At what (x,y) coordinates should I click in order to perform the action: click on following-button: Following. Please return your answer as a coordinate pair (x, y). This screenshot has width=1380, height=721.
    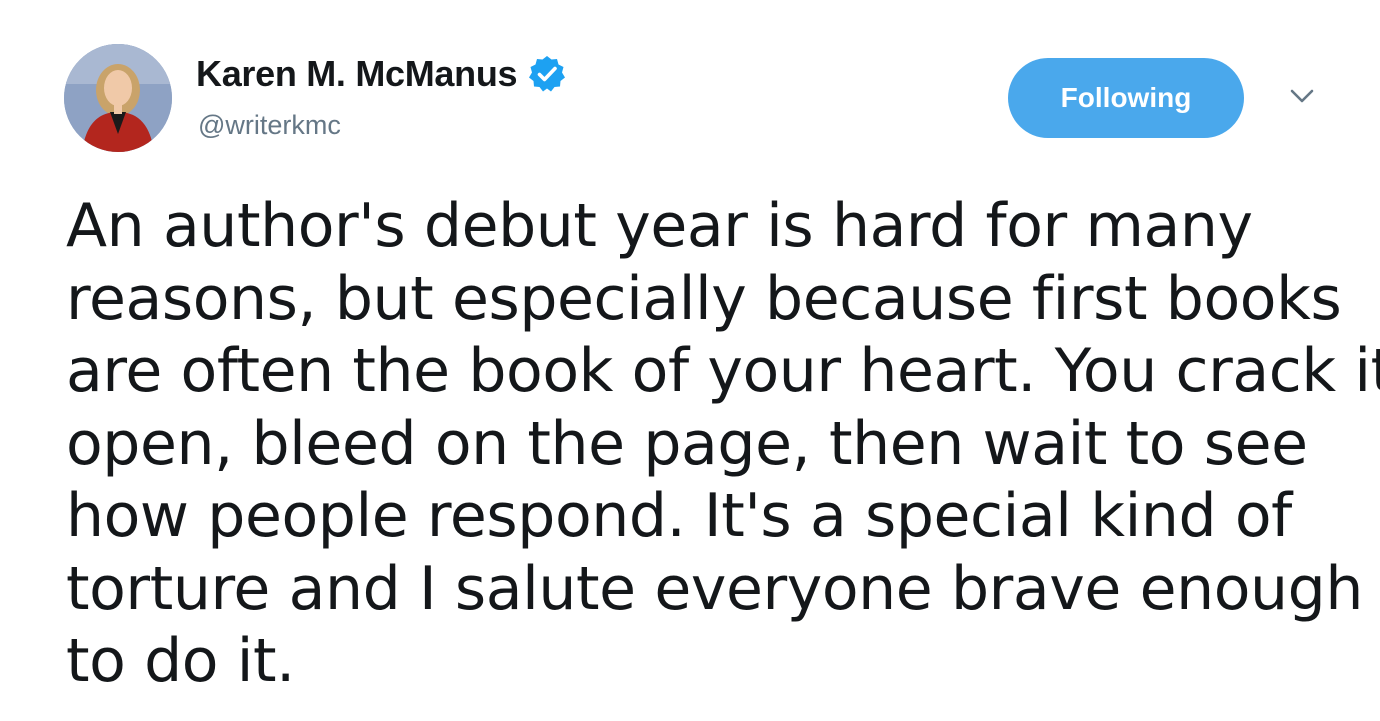
    Looking at the image, I should click on (1126, 98).